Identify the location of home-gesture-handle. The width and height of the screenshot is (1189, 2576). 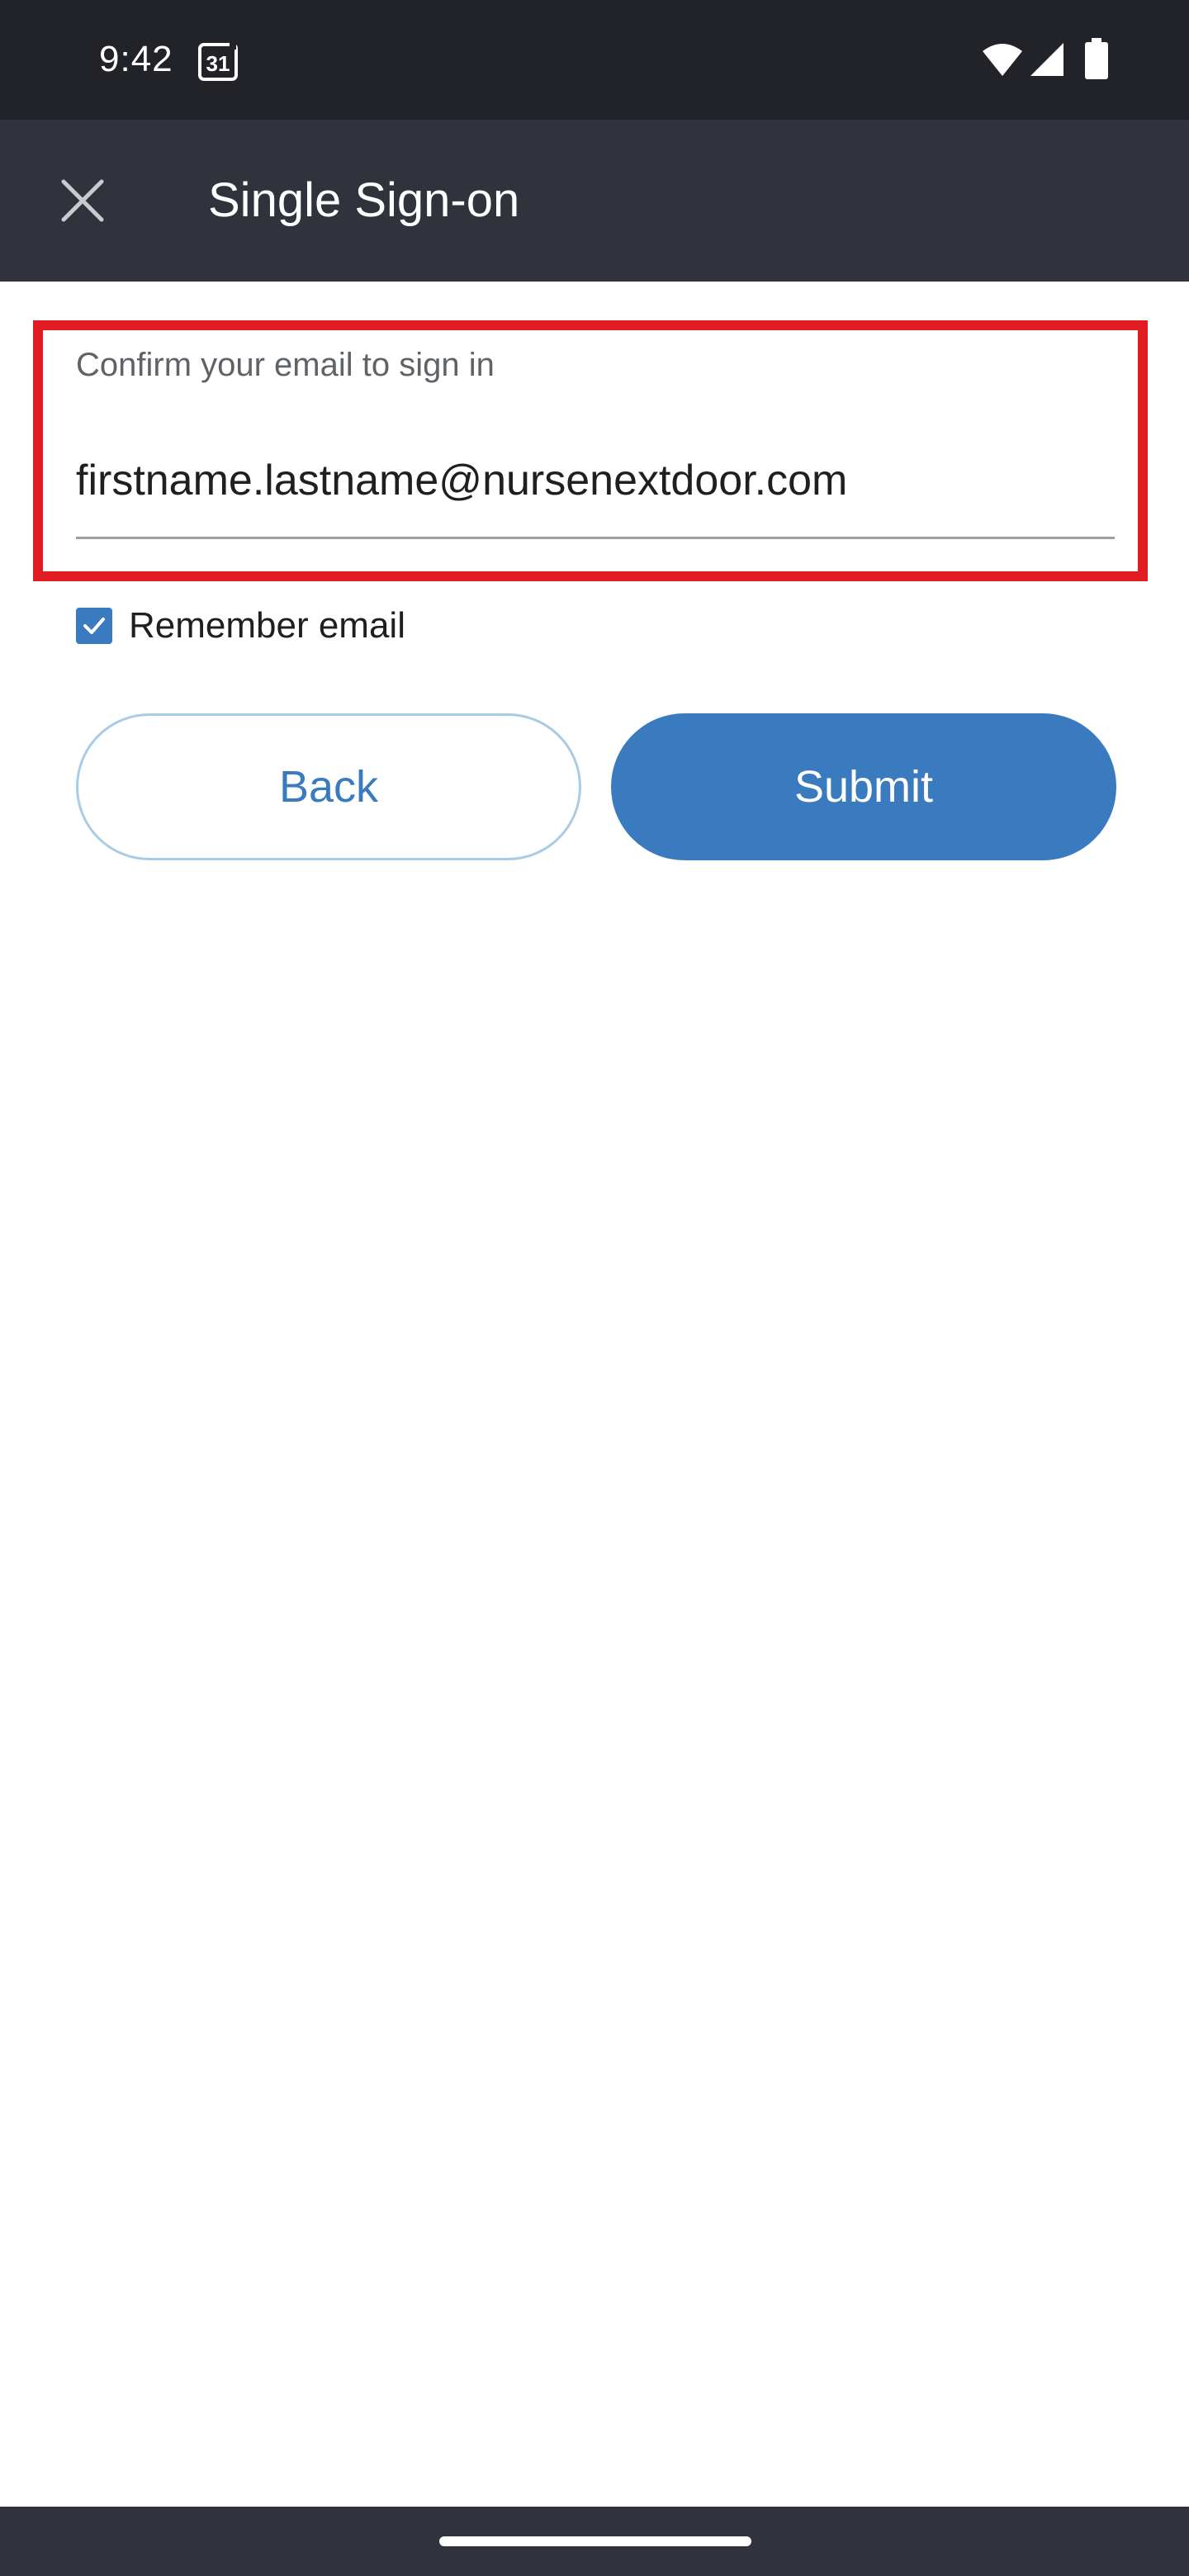
(595, 2541).